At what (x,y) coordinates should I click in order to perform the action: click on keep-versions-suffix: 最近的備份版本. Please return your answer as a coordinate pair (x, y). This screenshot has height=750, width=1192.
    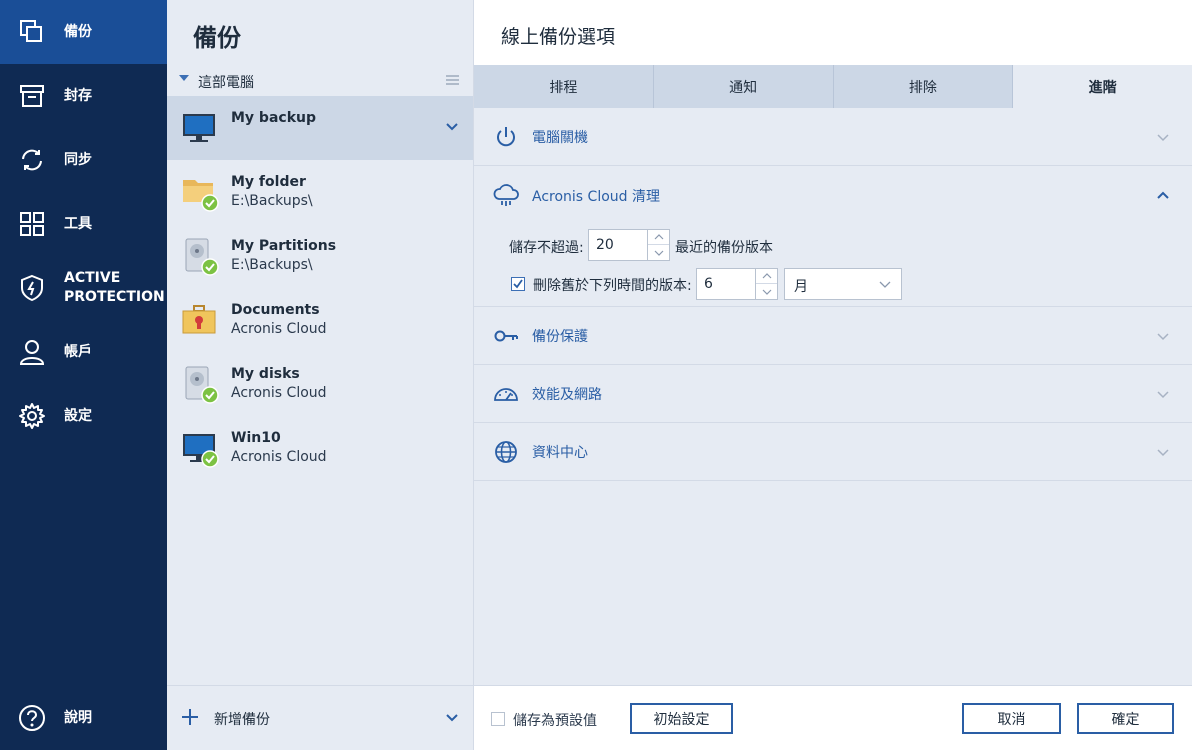
    Looking at the image, I should click on (724, 248).